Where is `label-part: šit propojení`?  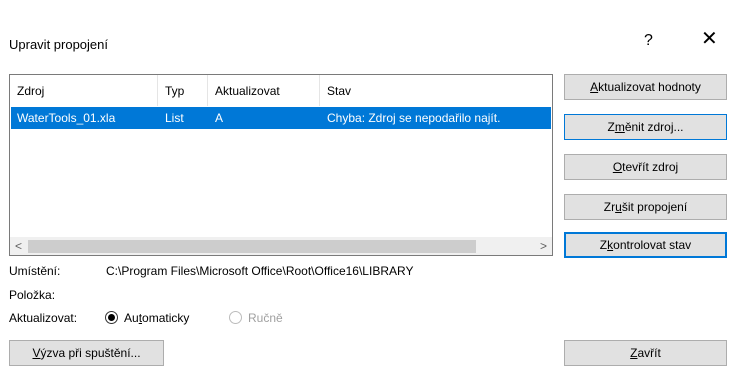 label-part: šit propojení is located at coordinates (654, 207).